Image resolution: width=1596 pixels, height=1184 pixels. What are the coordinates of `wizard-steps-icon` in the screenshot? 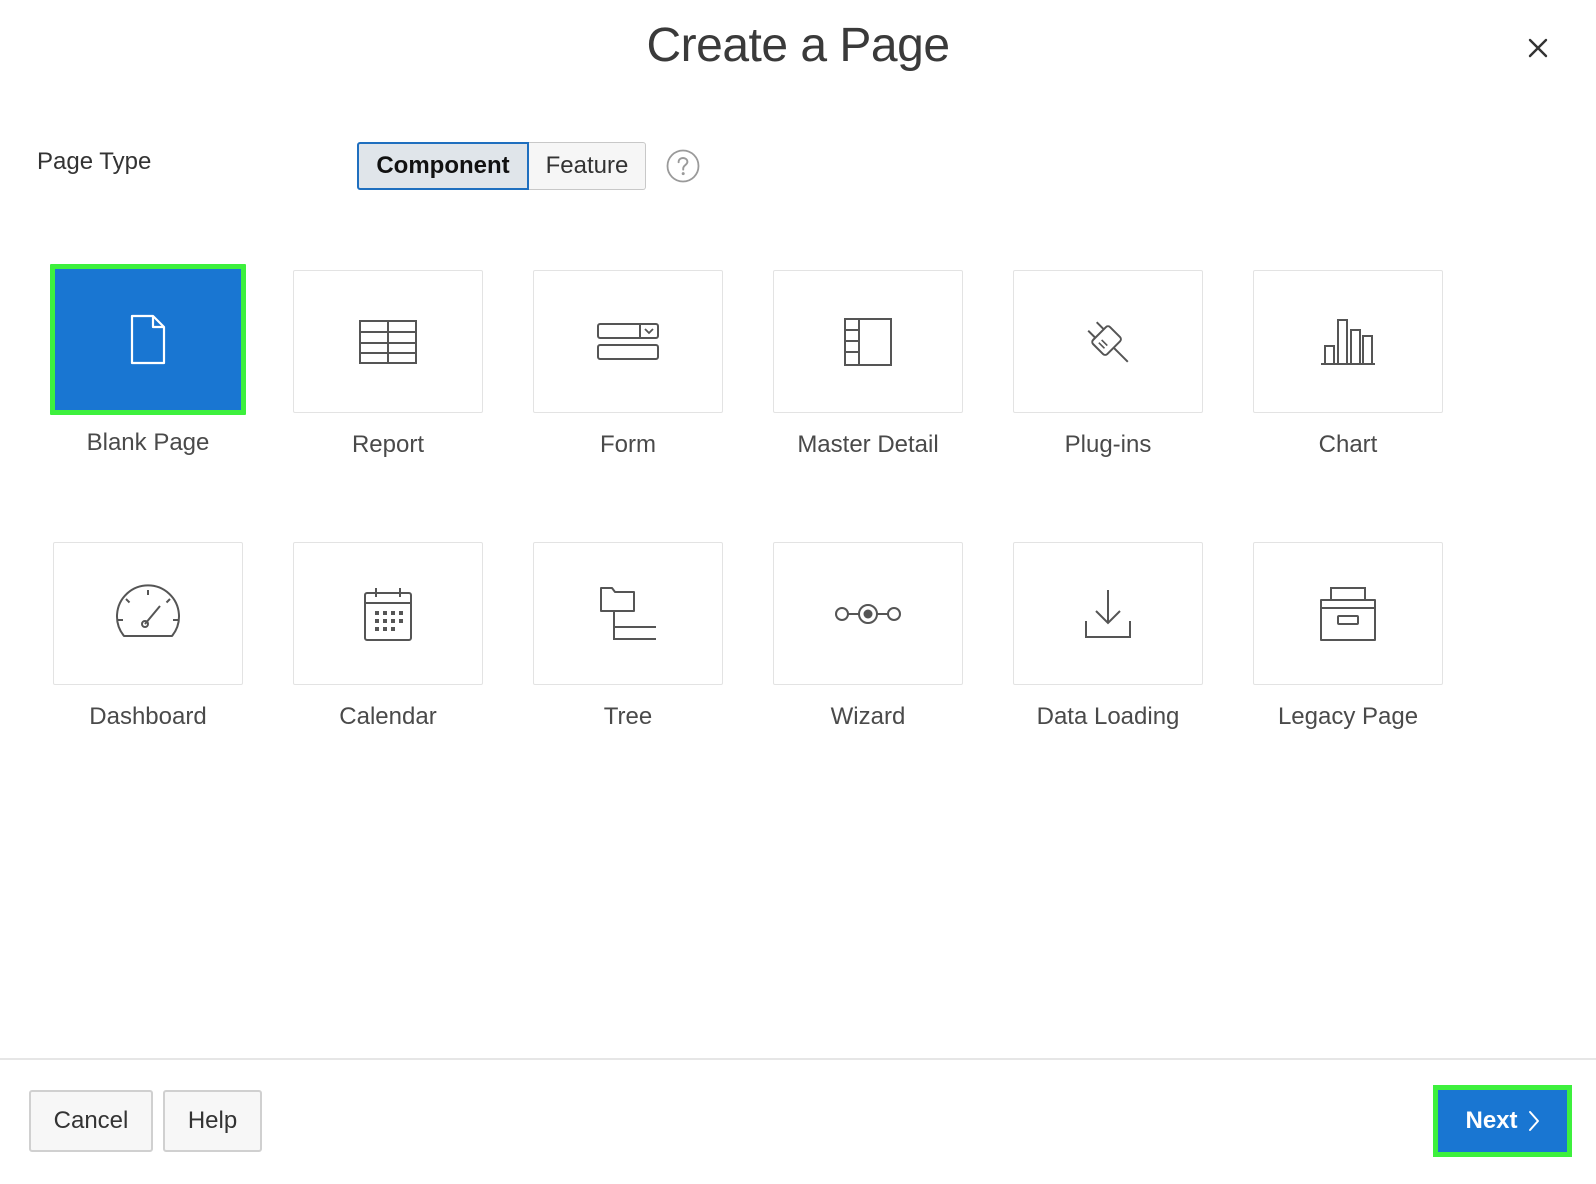 It's located at (868, 613).